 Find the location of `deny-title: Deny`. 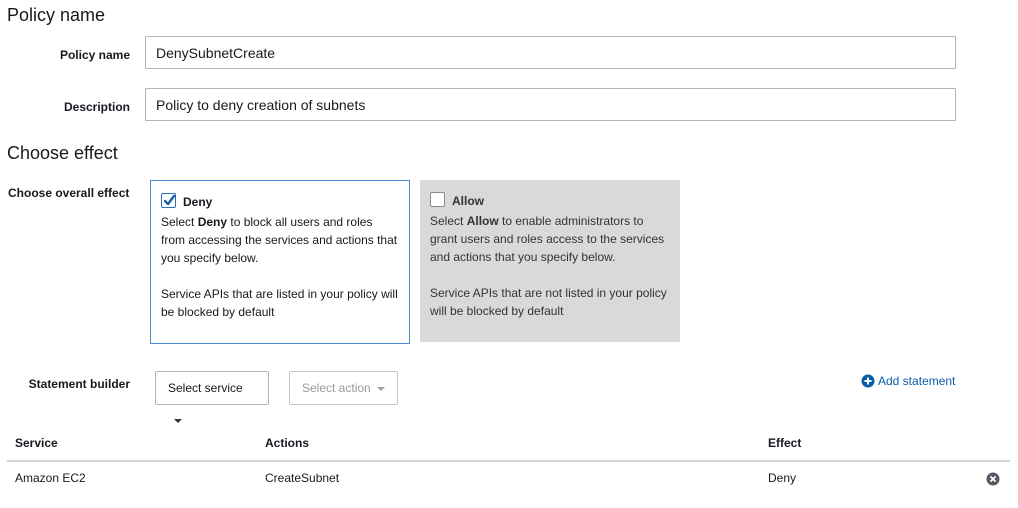

deny-title: Deny is located at coordinates (198, 202).